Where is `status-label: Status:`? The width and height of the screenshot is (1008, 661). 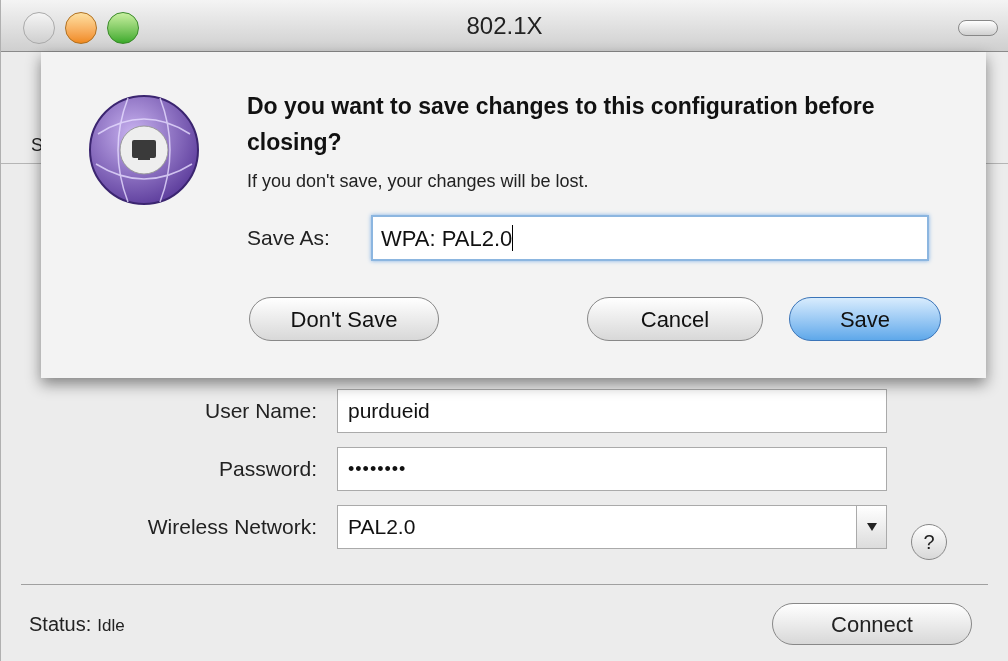
status-label: Status: is located at coordinates (60, 624).